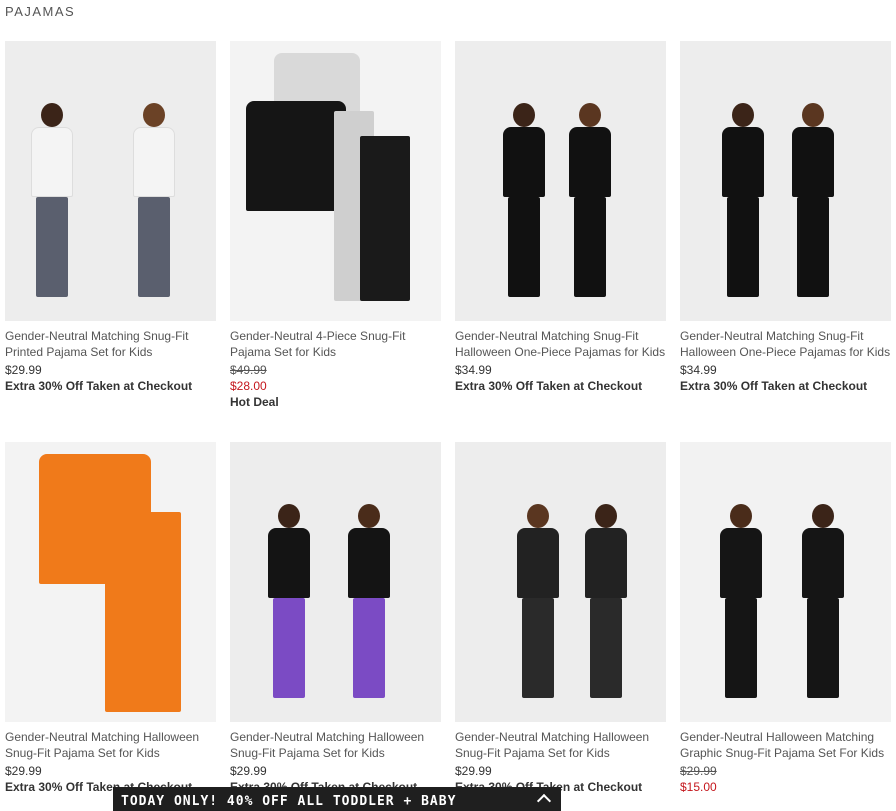  What do you see at coordinates (698, 771) in the screenshot?
I see `original-price: $29.99` at bounding box center [698, 771].